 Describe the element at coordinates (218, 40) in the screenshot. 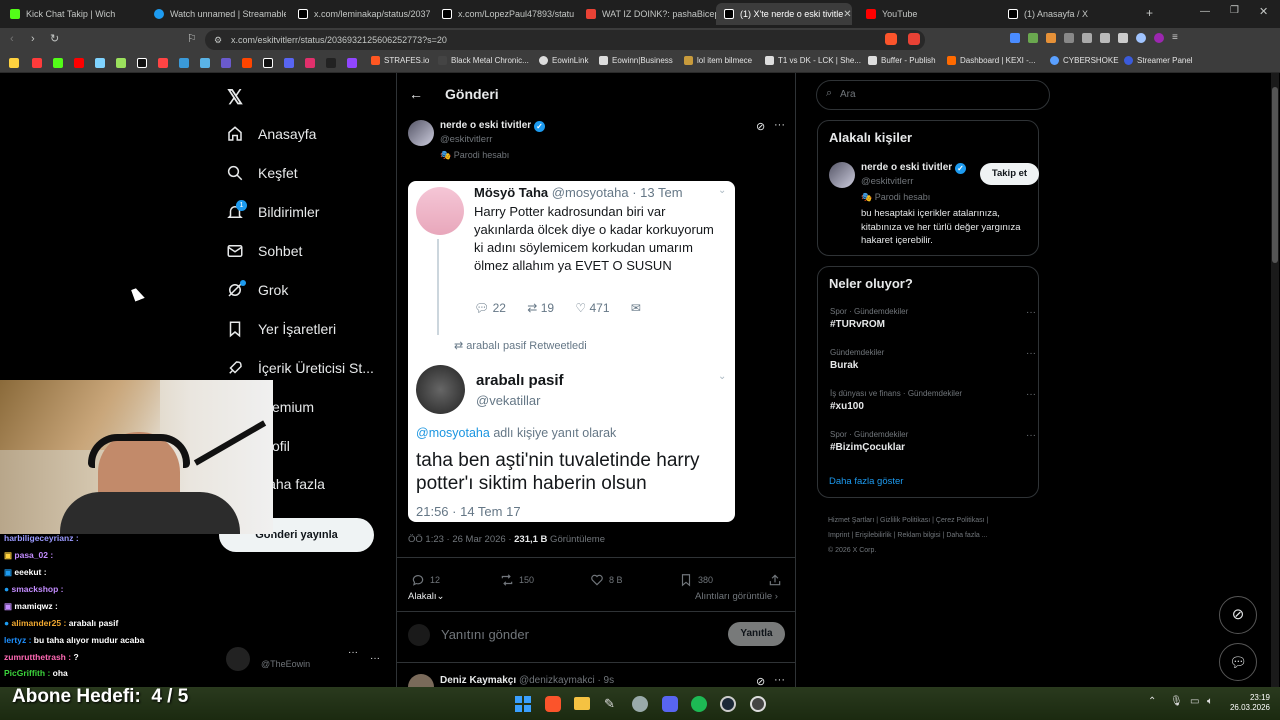

I see `site-info-icon: ⚙` at that location.